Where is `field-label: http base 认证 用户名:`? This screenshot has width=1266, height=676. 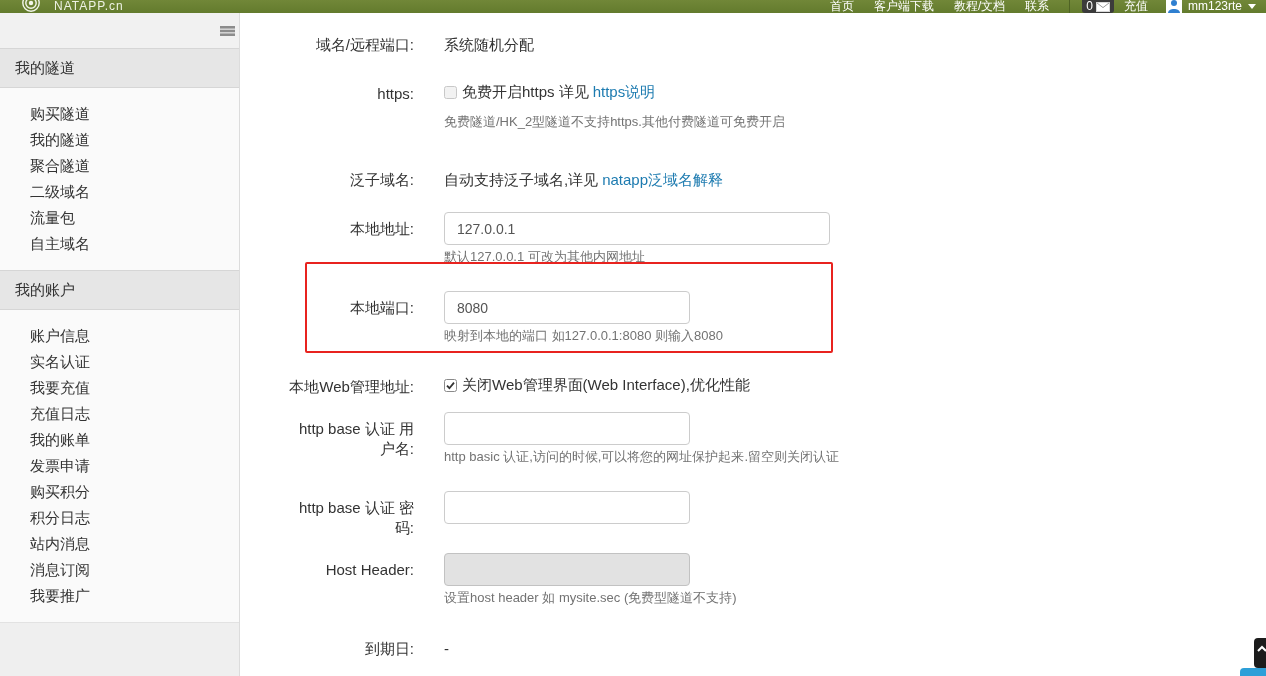 field-label: http base 认证 用户名: is located at coordinates (355, 439).